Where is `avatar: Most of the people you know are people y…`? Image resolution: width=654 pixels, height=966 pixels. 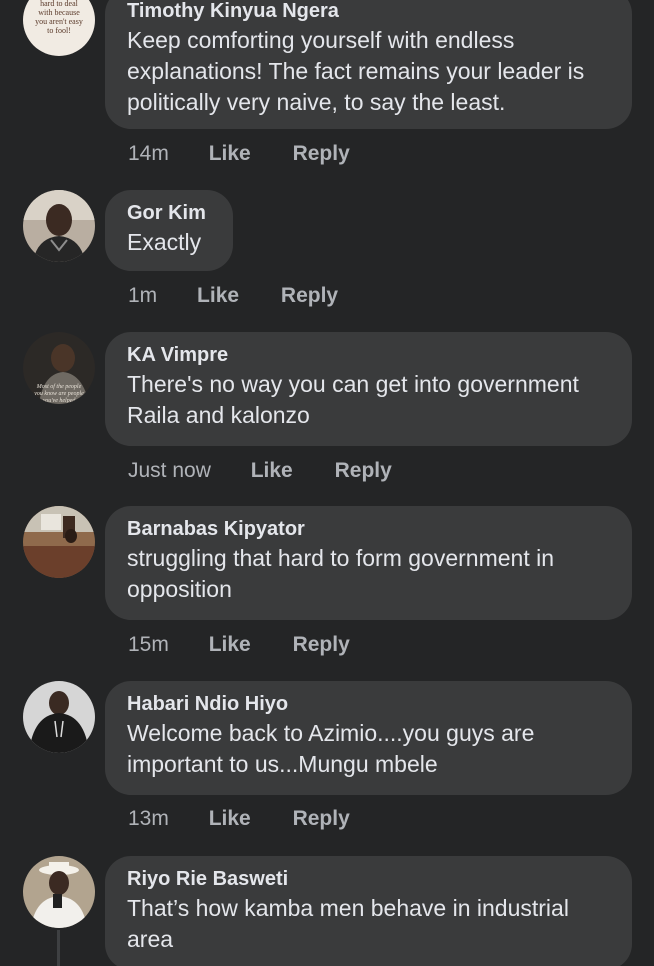 avatar: Most of the people you know are people y… is located at coordinates (59, 368).